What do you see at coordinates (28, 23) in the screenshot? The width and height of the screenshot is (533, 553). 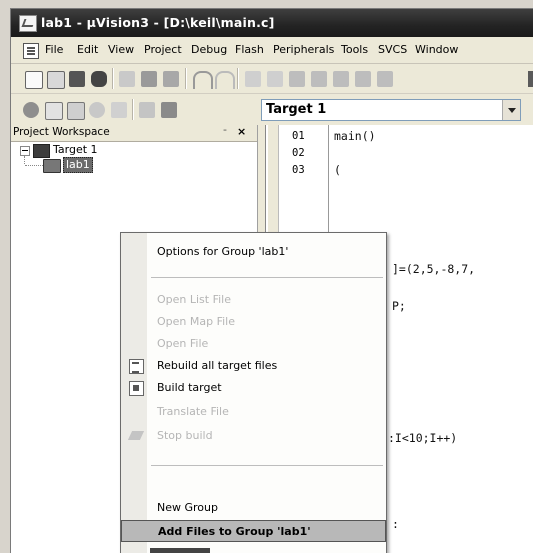 I see `app-icon` at bounding box center [28, 23].